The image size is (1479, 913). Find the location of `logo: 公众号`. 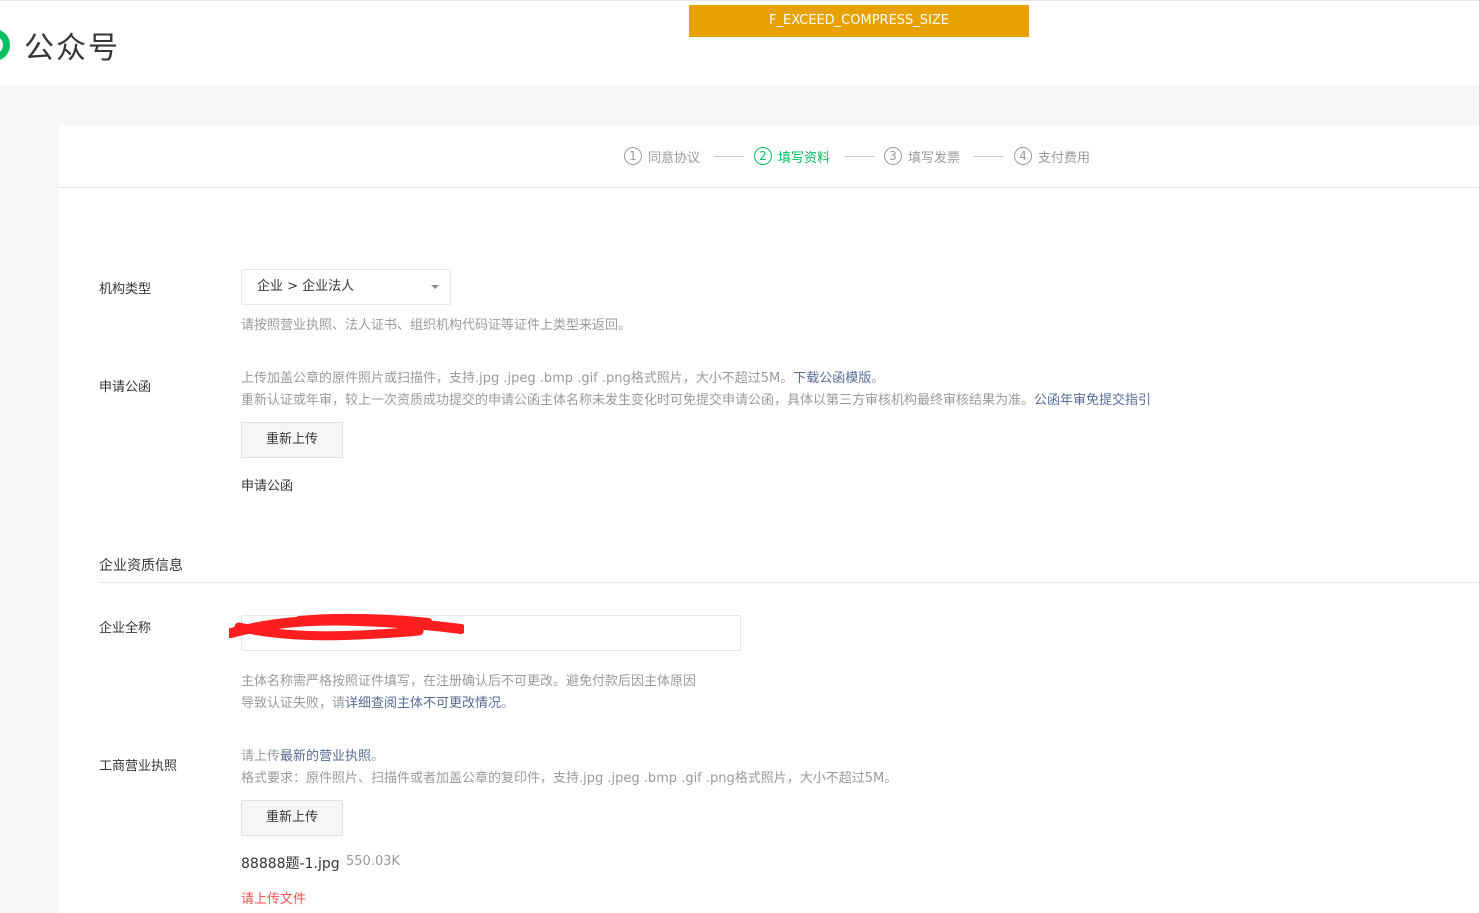

logo: 公众号 is located at coordinates (60, 46).